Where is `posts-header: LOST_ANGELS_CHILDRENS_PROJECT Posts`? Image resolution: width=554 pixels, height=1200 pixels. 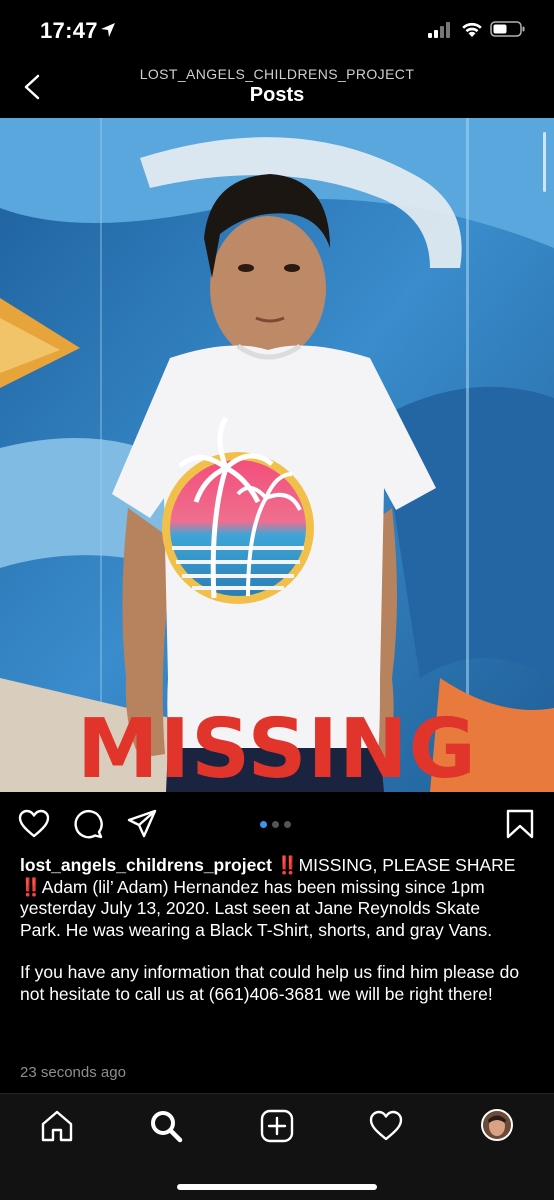 posts-header: LOST_ANGELS_CHILDRENS_PROJECT Posts is located at coordinates (277, 90).